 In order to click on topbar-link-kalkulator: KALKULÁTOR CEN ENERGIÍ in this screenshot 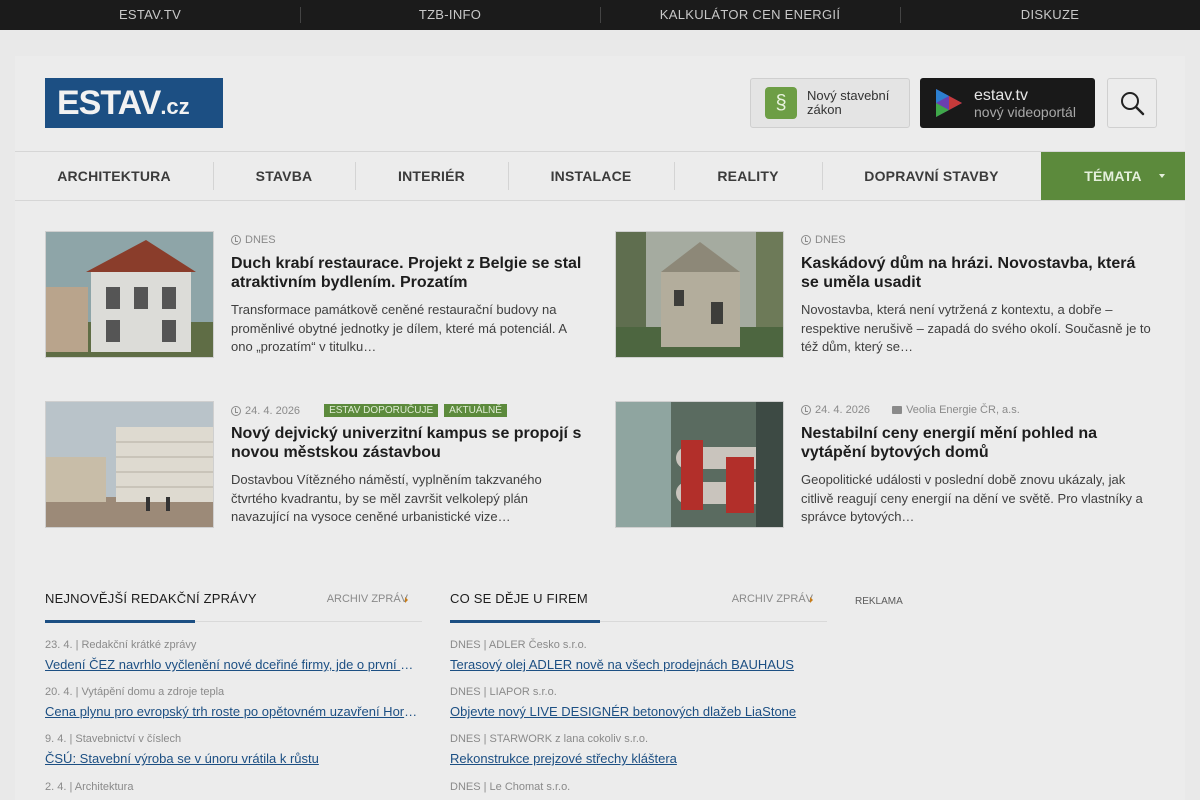, I will do `click(750, 15)`.